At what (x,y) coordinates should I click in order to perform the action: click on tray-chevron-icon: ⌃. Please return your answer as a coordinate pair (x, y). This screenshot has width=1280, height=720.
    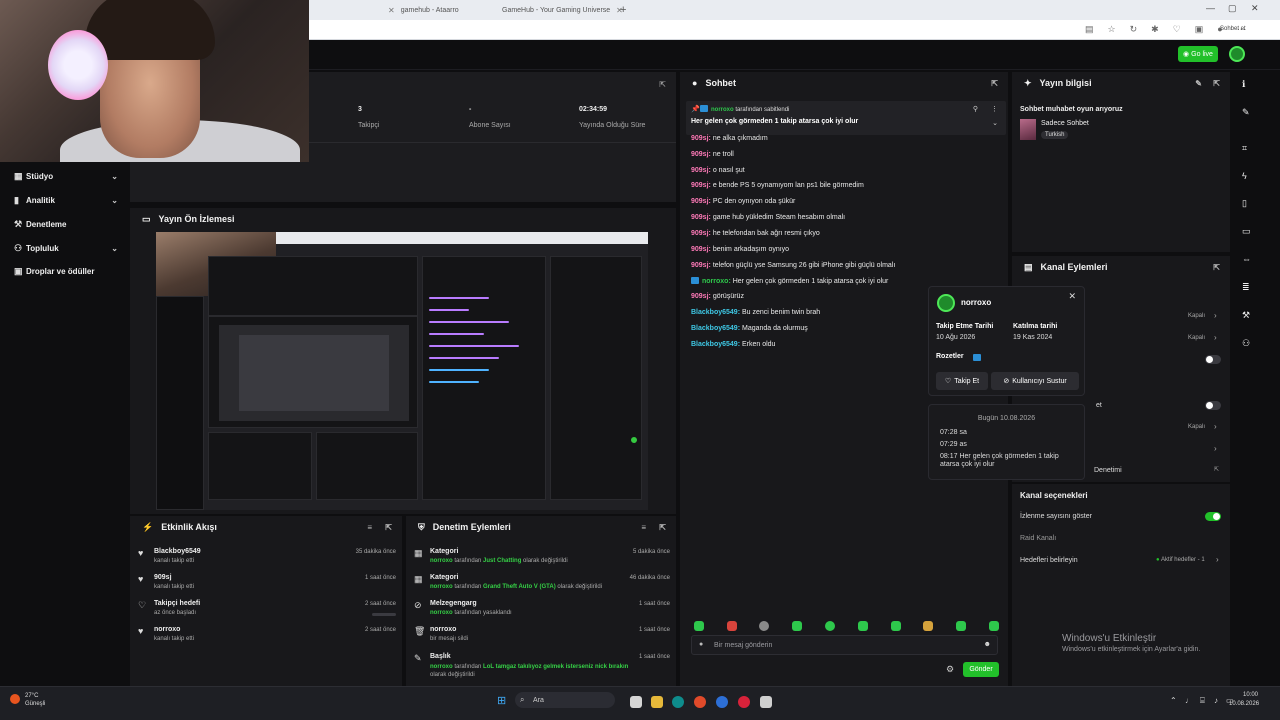
    Looking at the image, I should click on (1173, 700).